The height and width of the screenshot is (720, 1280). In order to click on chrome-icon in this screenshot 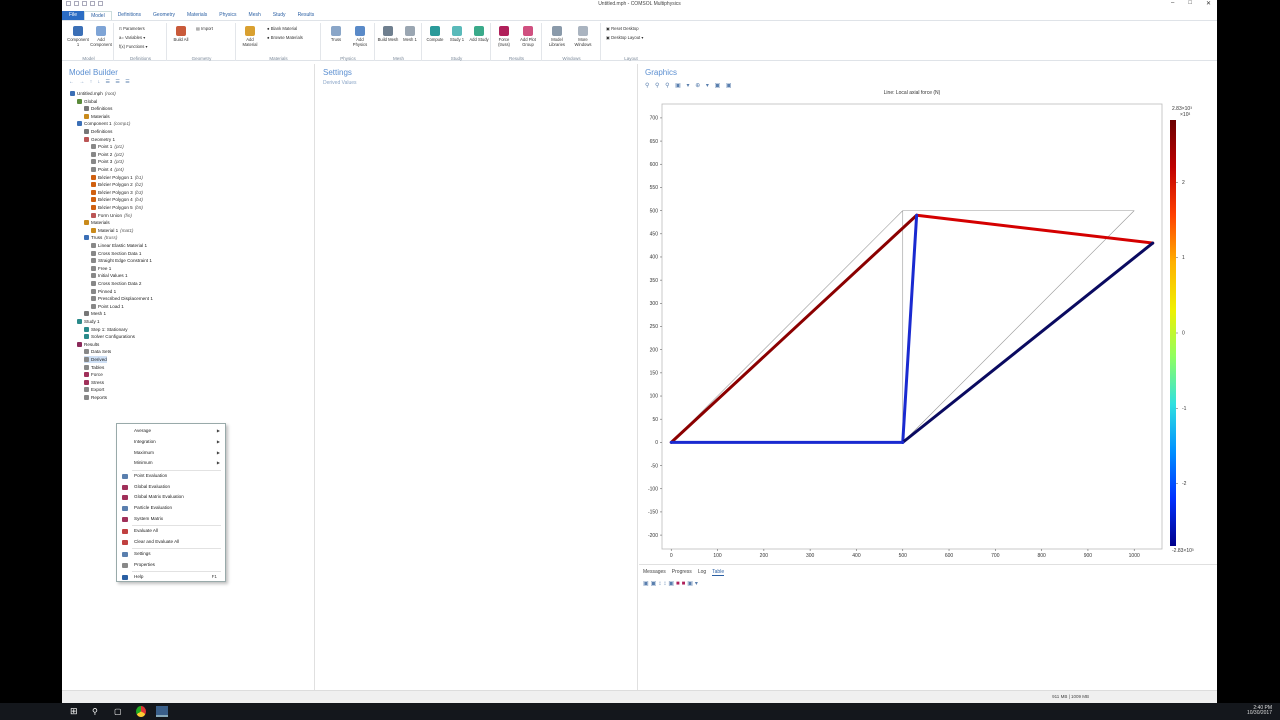, I will do `click(141, 711)`.